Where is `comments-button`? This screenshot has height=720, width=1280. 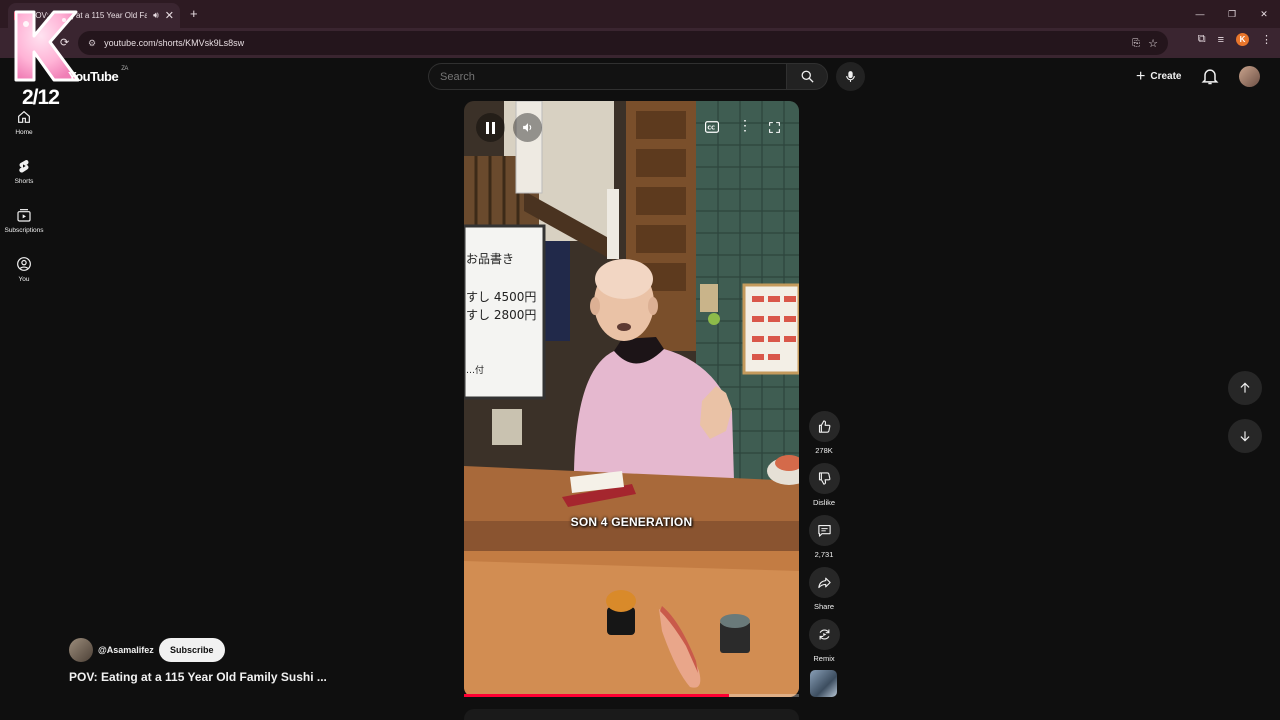 comments-button is located at coordinates (824, 530).